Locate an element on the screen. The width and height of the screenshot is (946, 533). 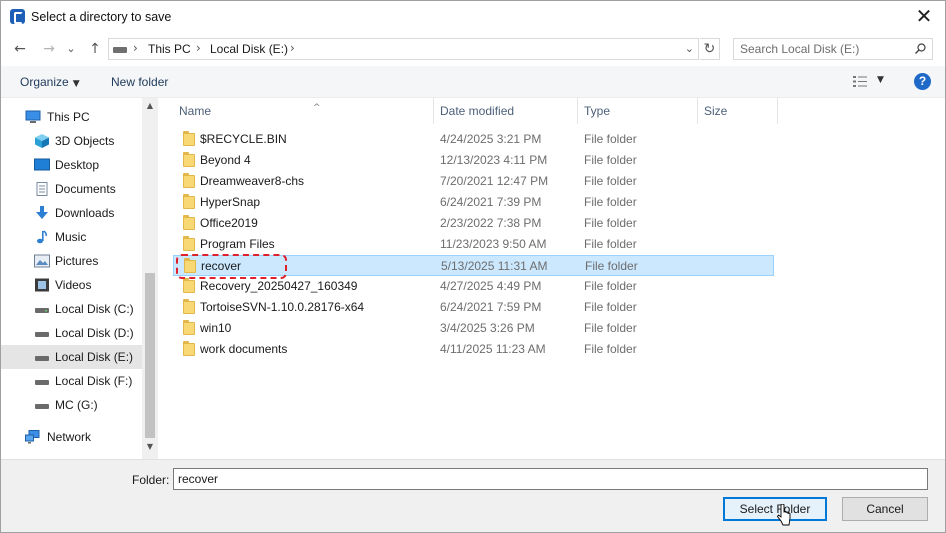
sidebar-item-label: Pictures is located at coordinates (77, 261).